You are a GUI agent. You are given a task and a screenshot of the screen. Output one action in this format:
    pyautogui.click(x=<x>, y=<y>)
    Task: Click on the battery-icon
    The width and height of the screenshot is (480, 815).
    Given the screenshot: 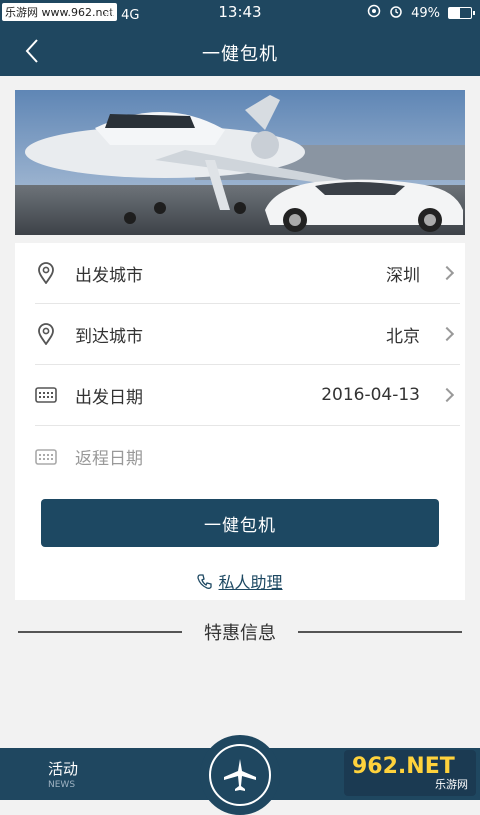 What is the action you would take?
    pyautogui.click(x=461, y=13)
    